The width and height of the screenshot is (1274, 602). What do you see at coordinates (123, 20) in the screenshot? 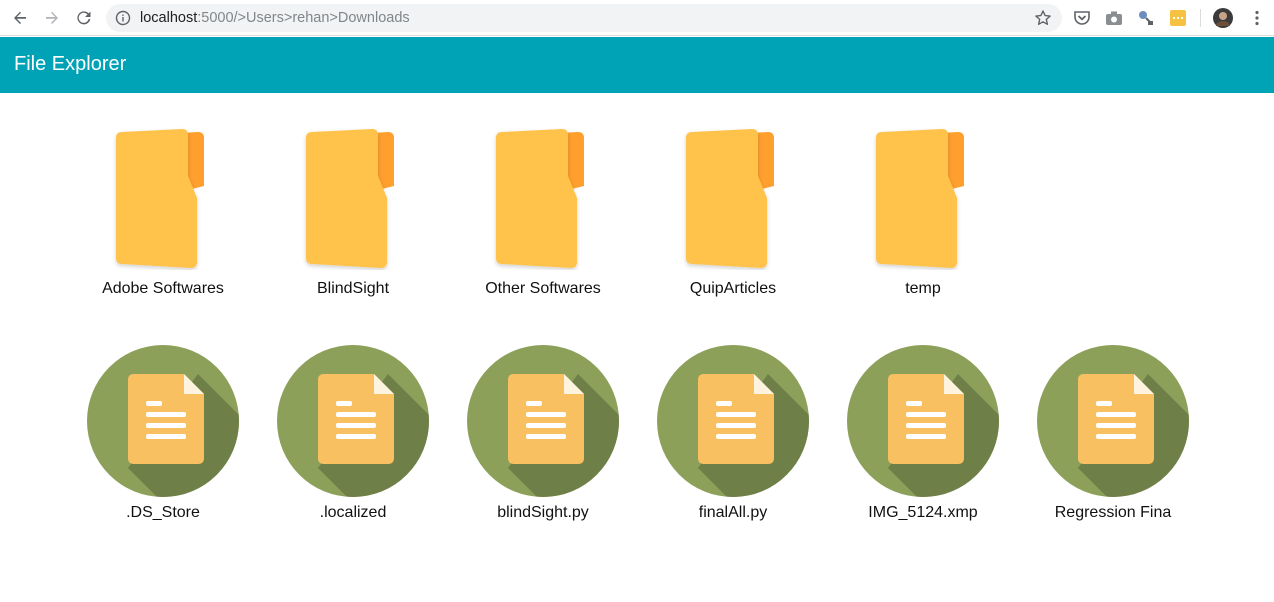
I see `site-info-icon` at bounding box center [123, 20].